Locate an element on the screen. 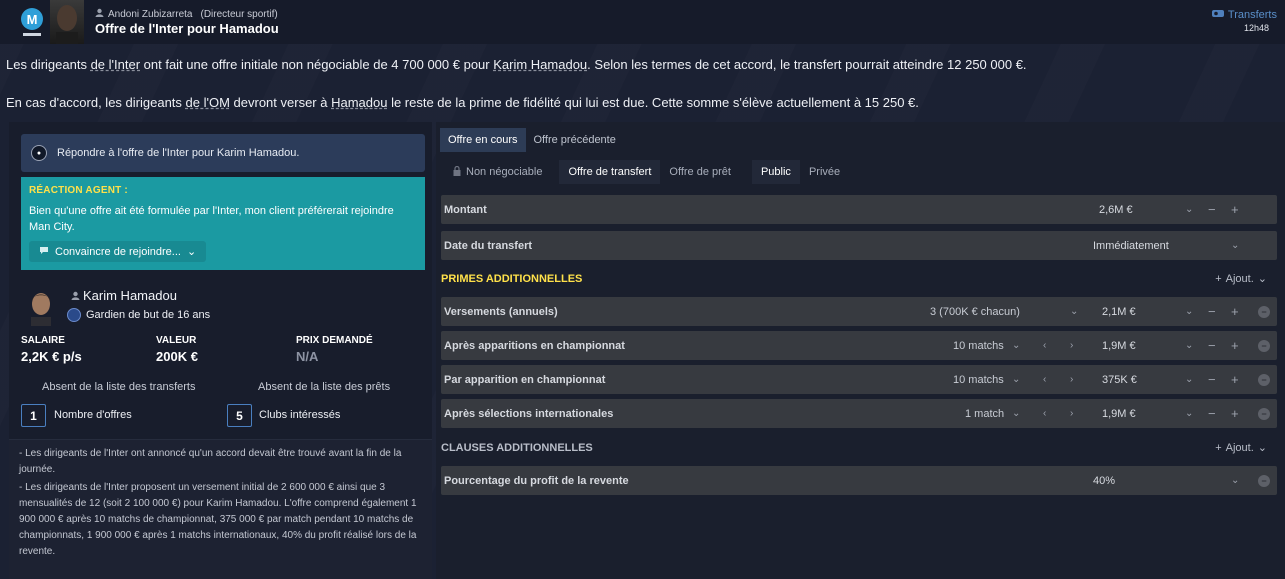 Image resolution: width=1285 pixels, height=579 pixels. non-negotiable-toggle: Non négociable is located at coordinates (497, 172).